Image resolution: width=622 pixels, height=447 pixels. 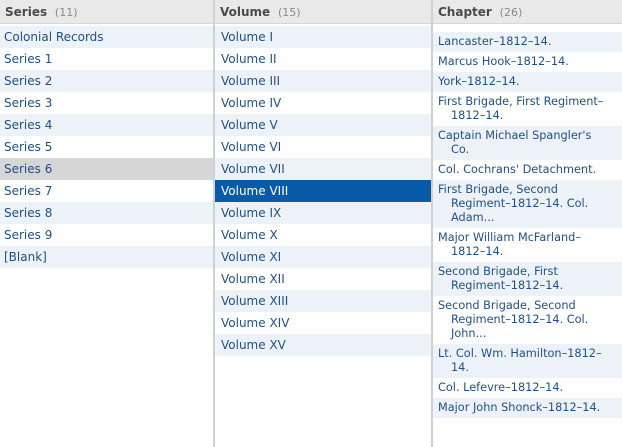 What do you see at coordinates (245, 12) in the screenshot?
I see `volume-header-title: Volume` at bounding box center [245, 12].